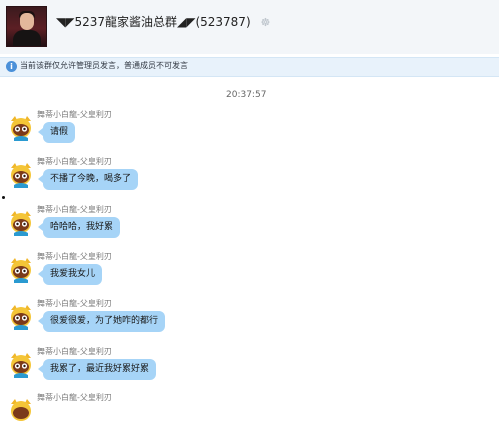  I want to click on message-item: 舞蒂小白龍-父皇利刃 哈哈哈，我好累, so click(249, 228).